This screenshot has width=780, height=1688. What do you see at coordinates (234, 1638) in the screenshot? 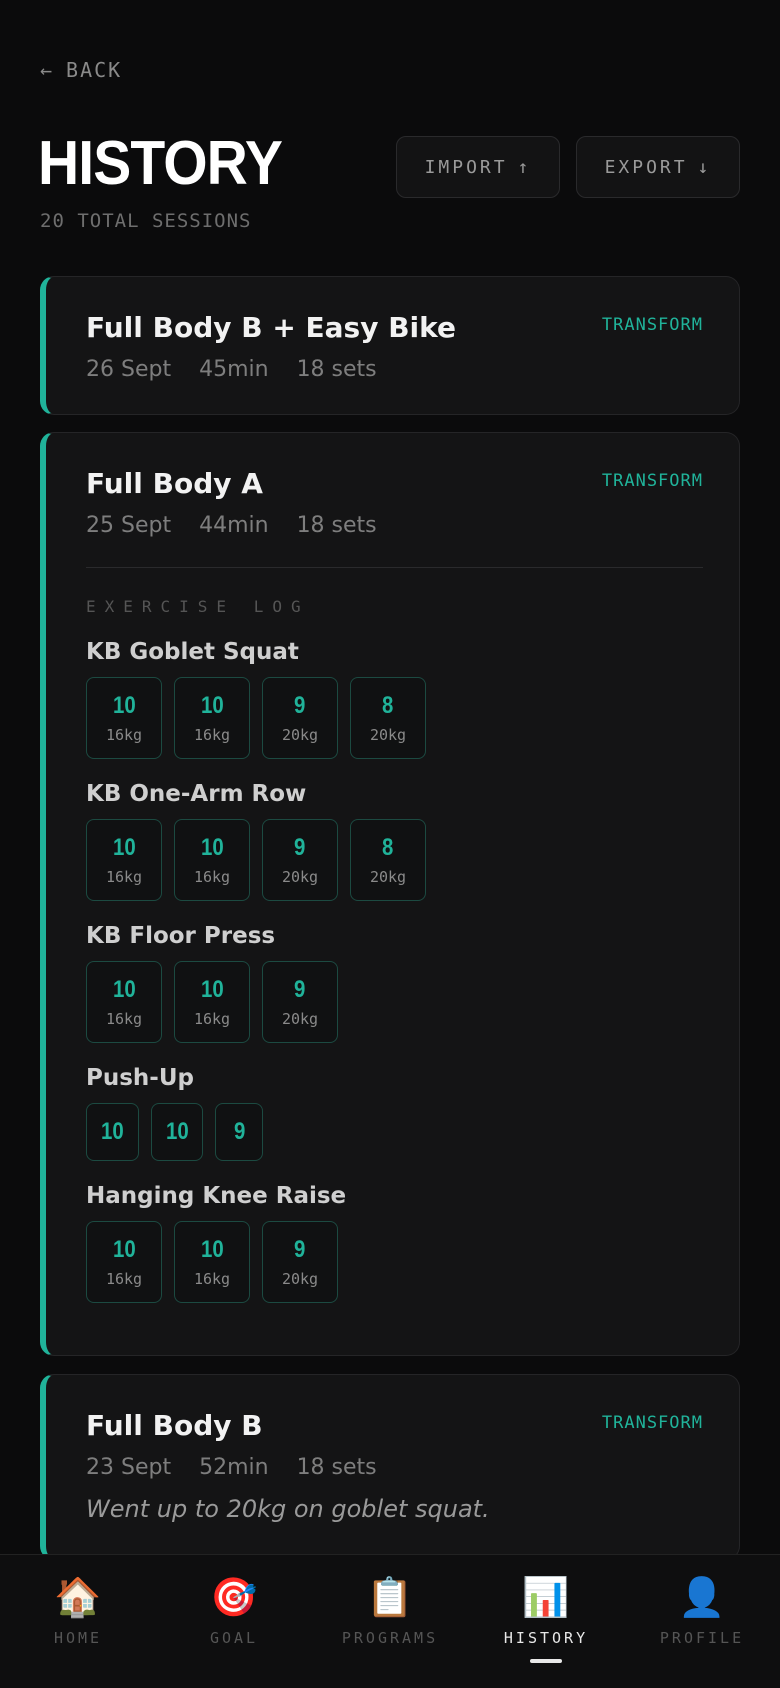
I see `nav-label: GOAL` at bounding box center [234, 1638].